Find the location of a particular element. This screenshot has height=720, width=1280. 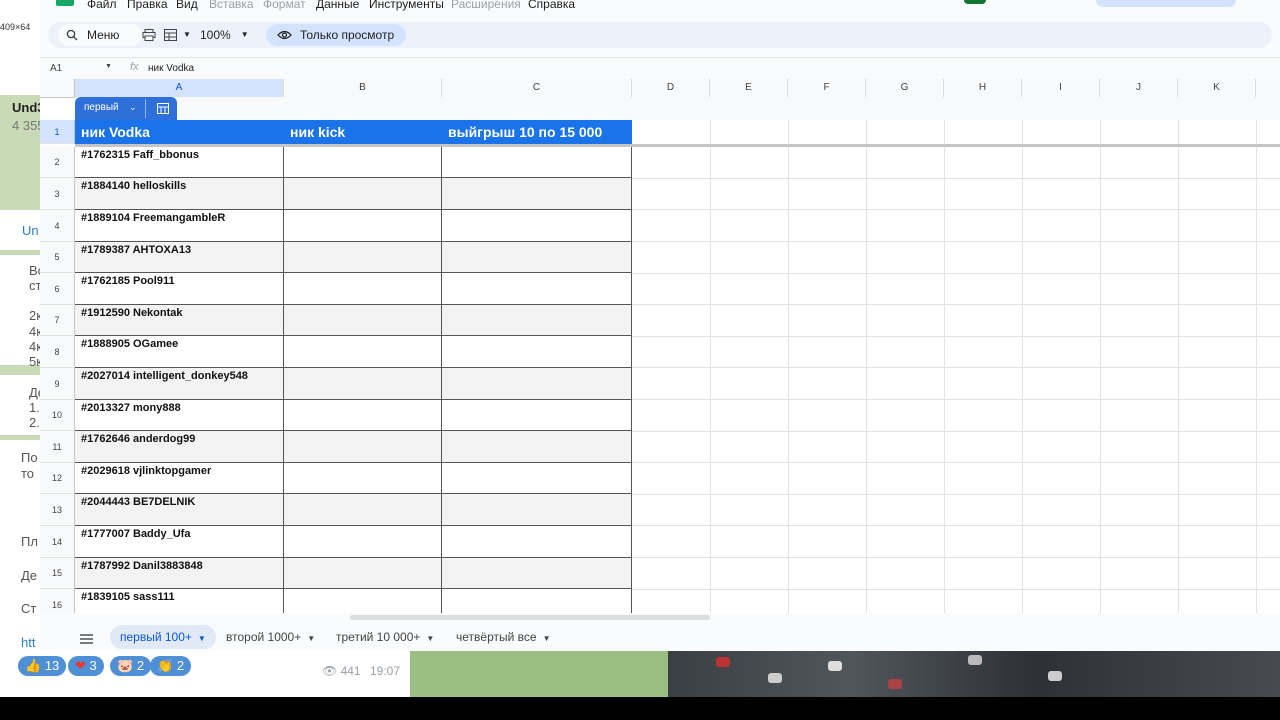

header-winnings: выйгрыш 10 по 15 000 is located at coordinates (522, 132).